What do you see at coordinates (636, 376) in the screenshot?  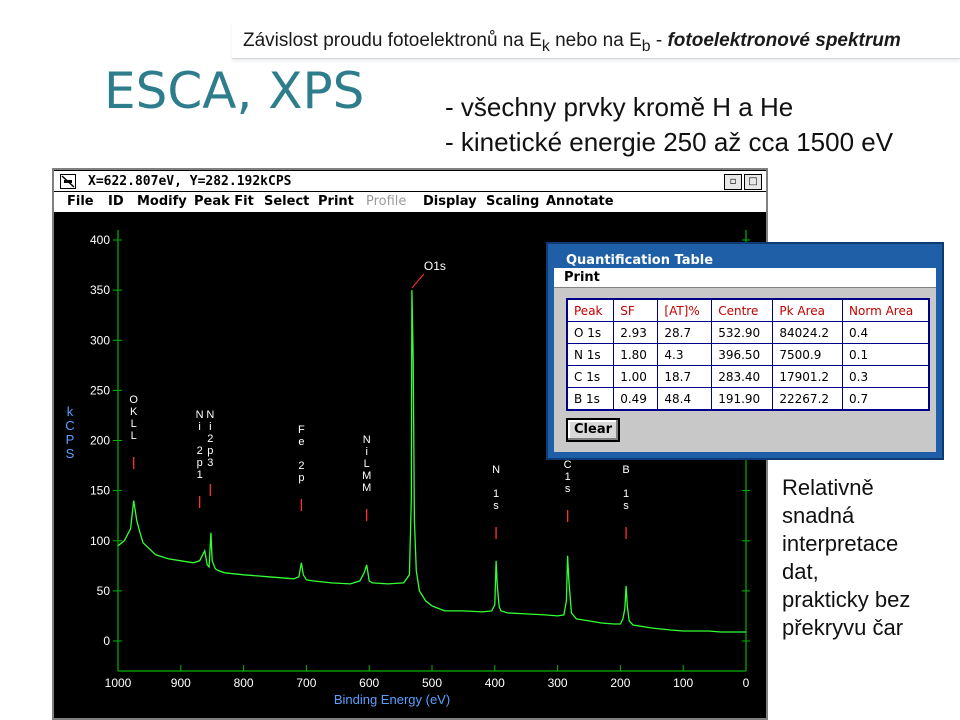 I see `table-cell: 1.00` at bounding box center [636, 376].